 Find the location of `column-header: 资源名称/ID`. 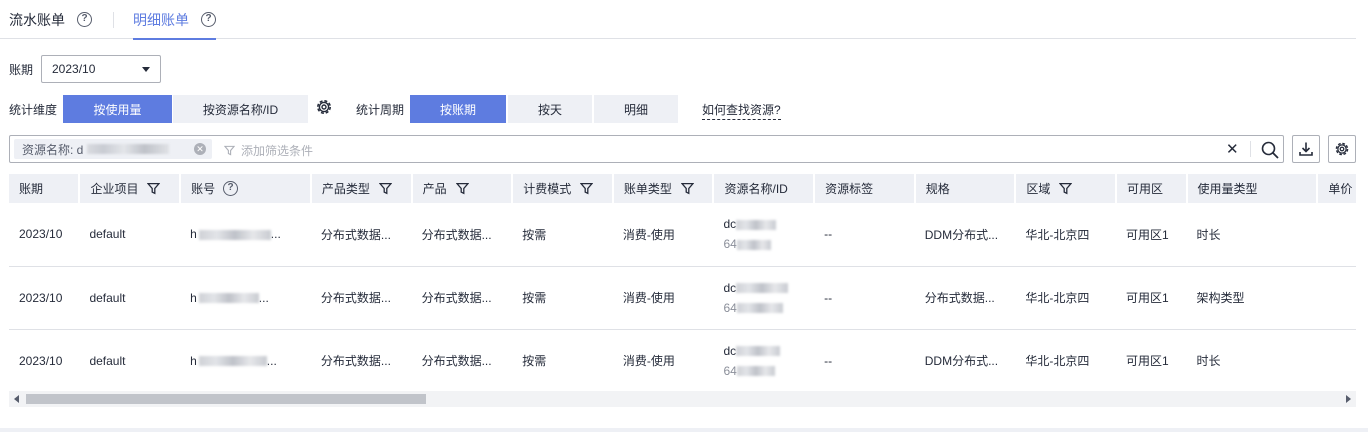

column-header: 资源名称/ID is located at coordinates (764, 188).